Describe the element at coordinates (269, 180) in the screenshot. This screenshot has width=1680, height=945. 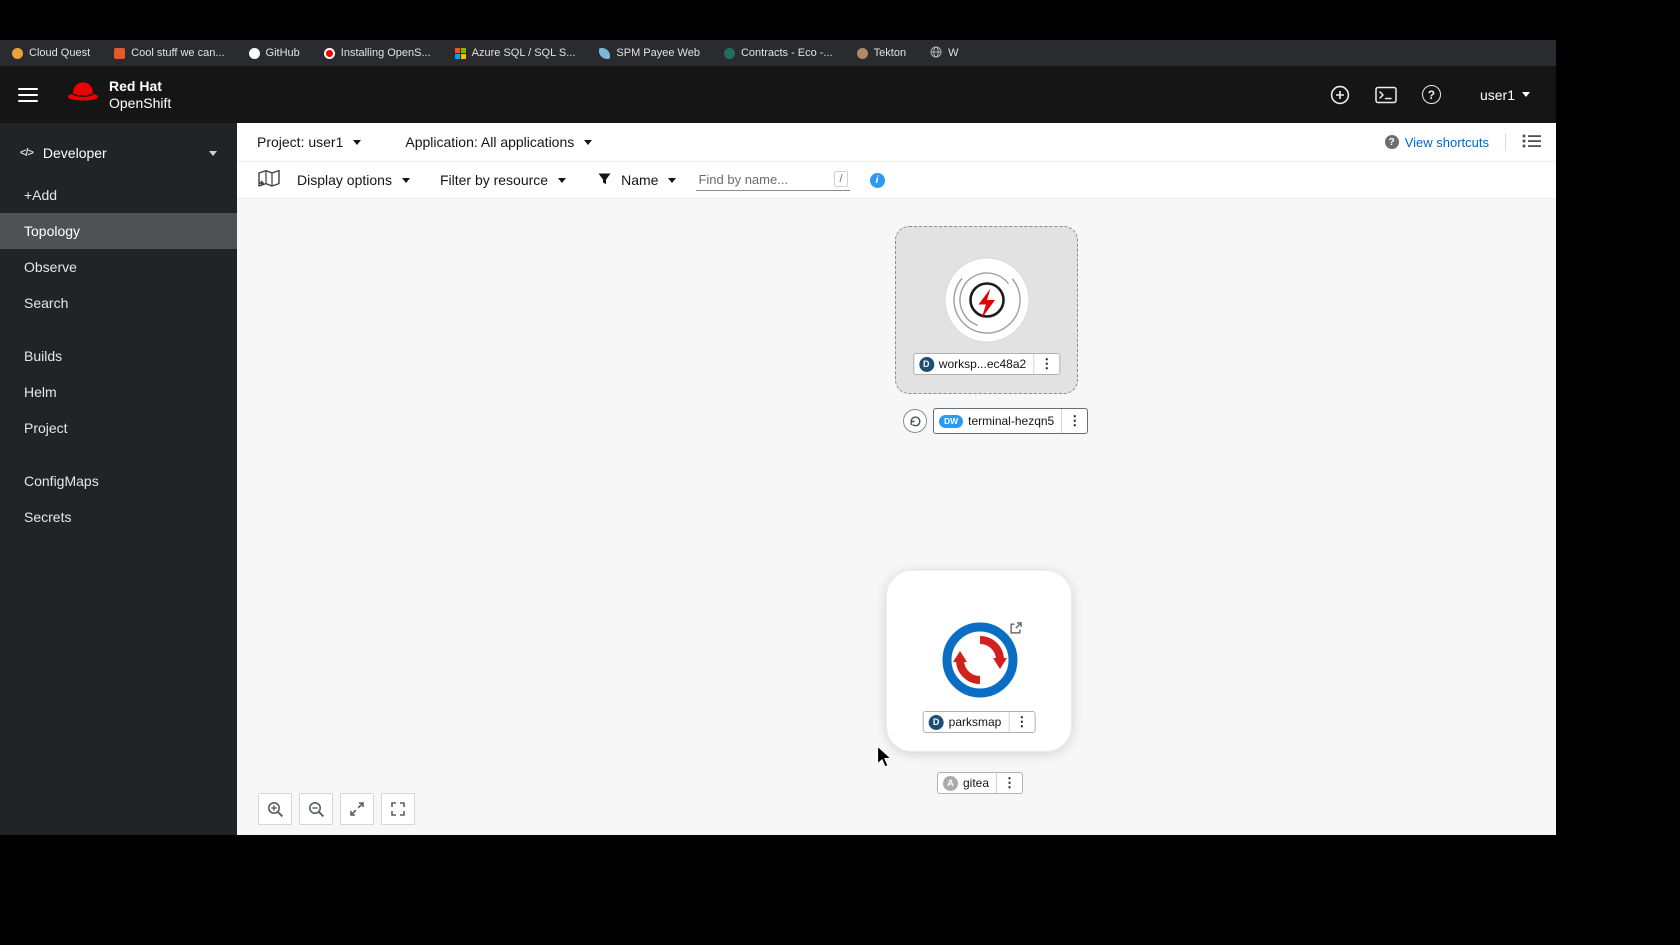
I see `topology-view-icon` at that location.